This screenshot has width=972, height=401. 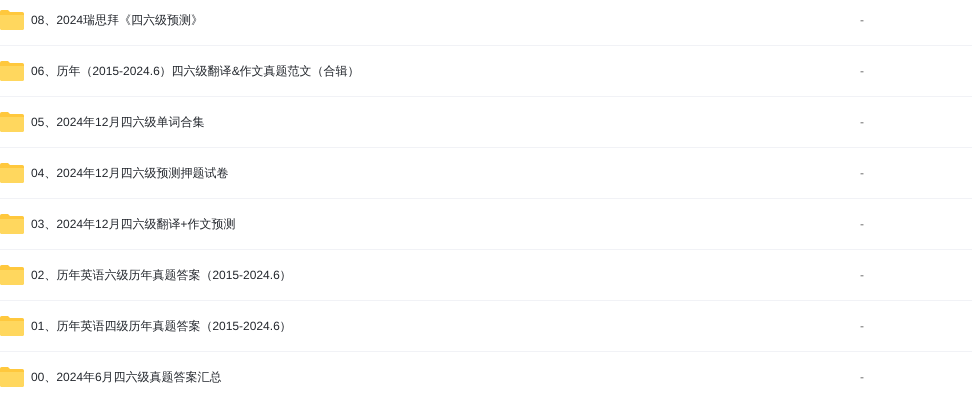 What do you see at coordinates (445, 326) in the screenshot?
I see `folder-name: 01、历年英语四级历年真题答案（2015-2024.6）` at bounding box center [445, 326].